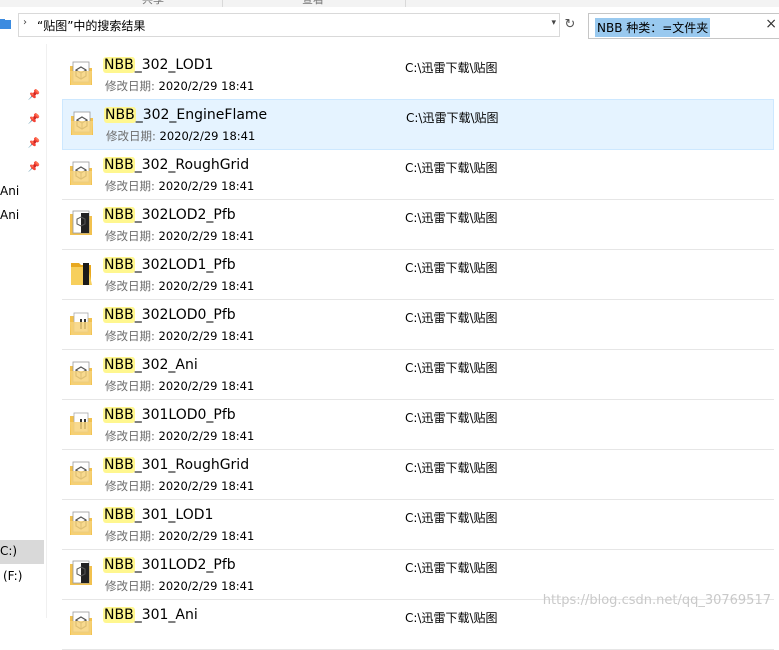  I want to click on item-name-suffix: _302LOD2_Pfb, so click(185, 215).